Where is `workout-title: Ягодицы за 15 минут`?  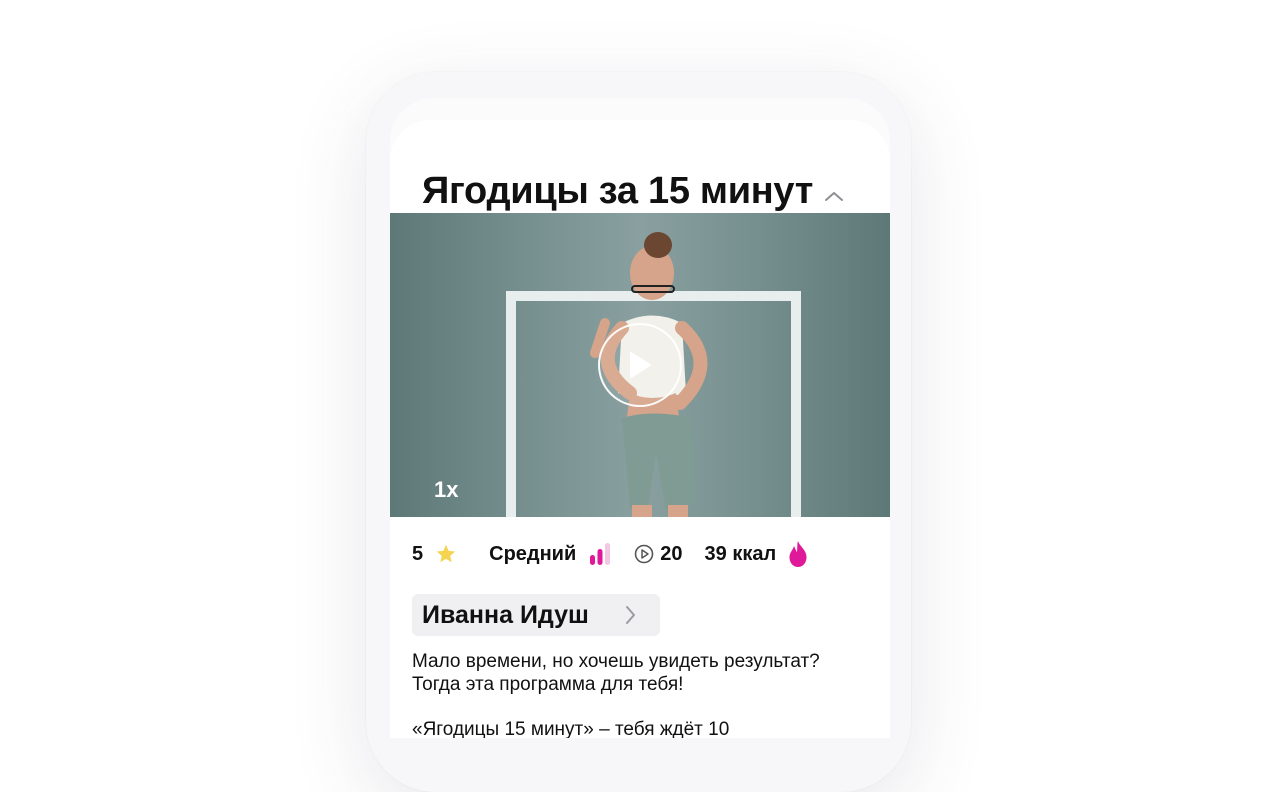 workout-title: Ягодицы за 15 минут is located at coordinates (618, 191).